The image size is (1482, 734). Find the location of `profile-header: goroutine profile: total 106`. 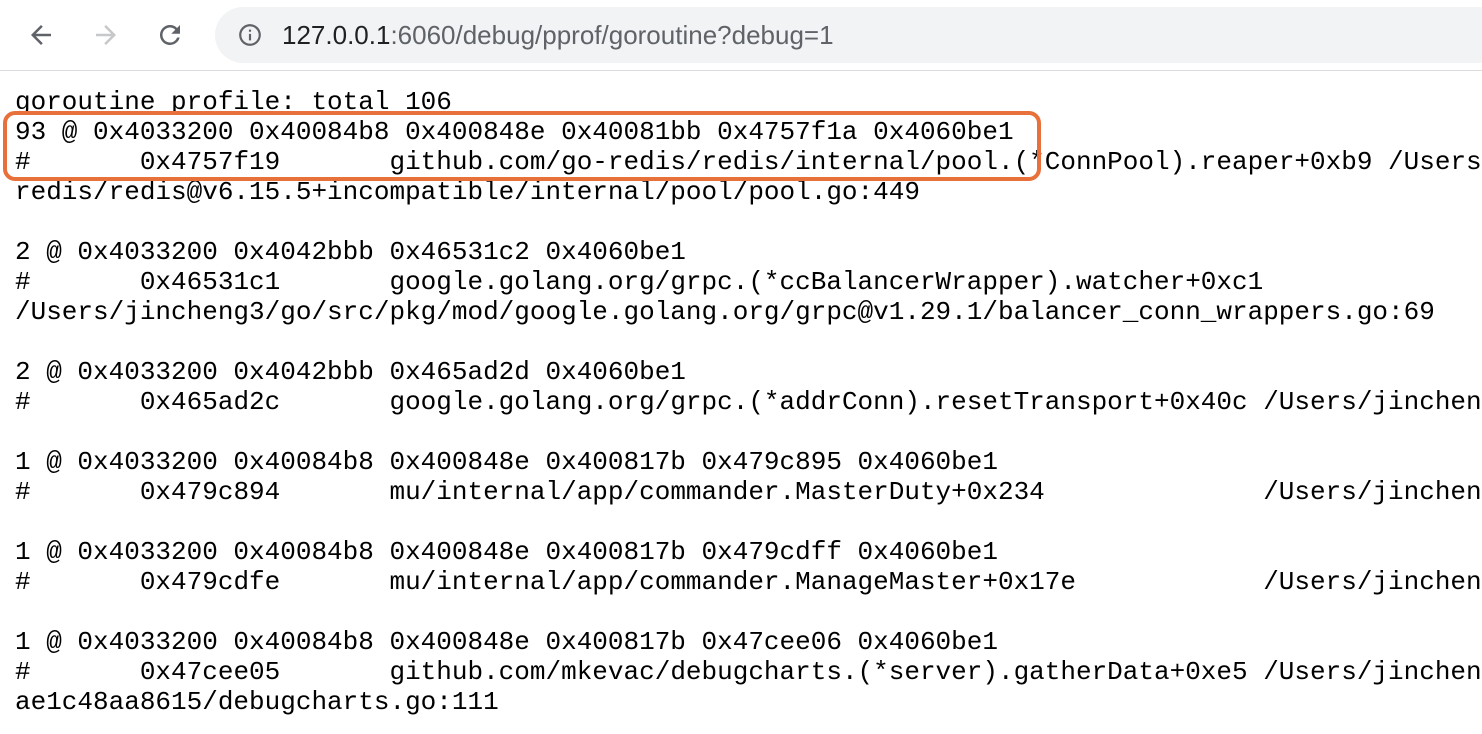

profile-header: goroutine profile: total 106 is located at coordinates (233, 102).